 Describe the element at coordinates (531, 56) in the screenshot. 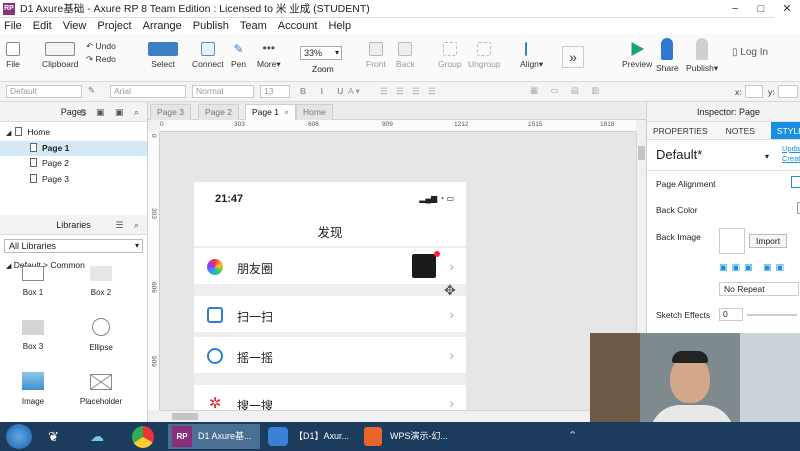

I see `align-button: Align▾` at that location.